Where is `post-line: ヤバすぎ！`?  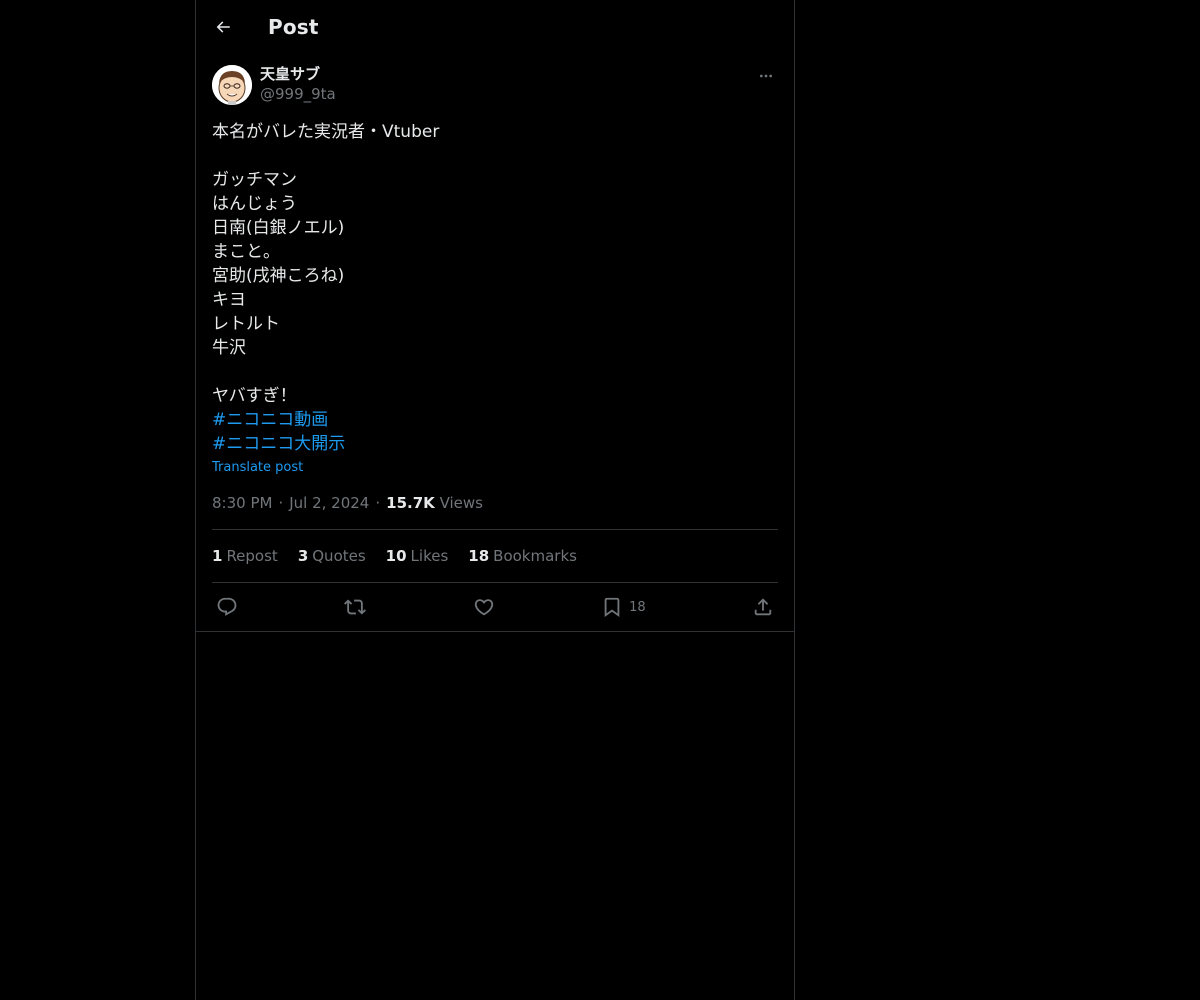 post-line: ヤバすぎ！ is located at coordinates (254, 396).